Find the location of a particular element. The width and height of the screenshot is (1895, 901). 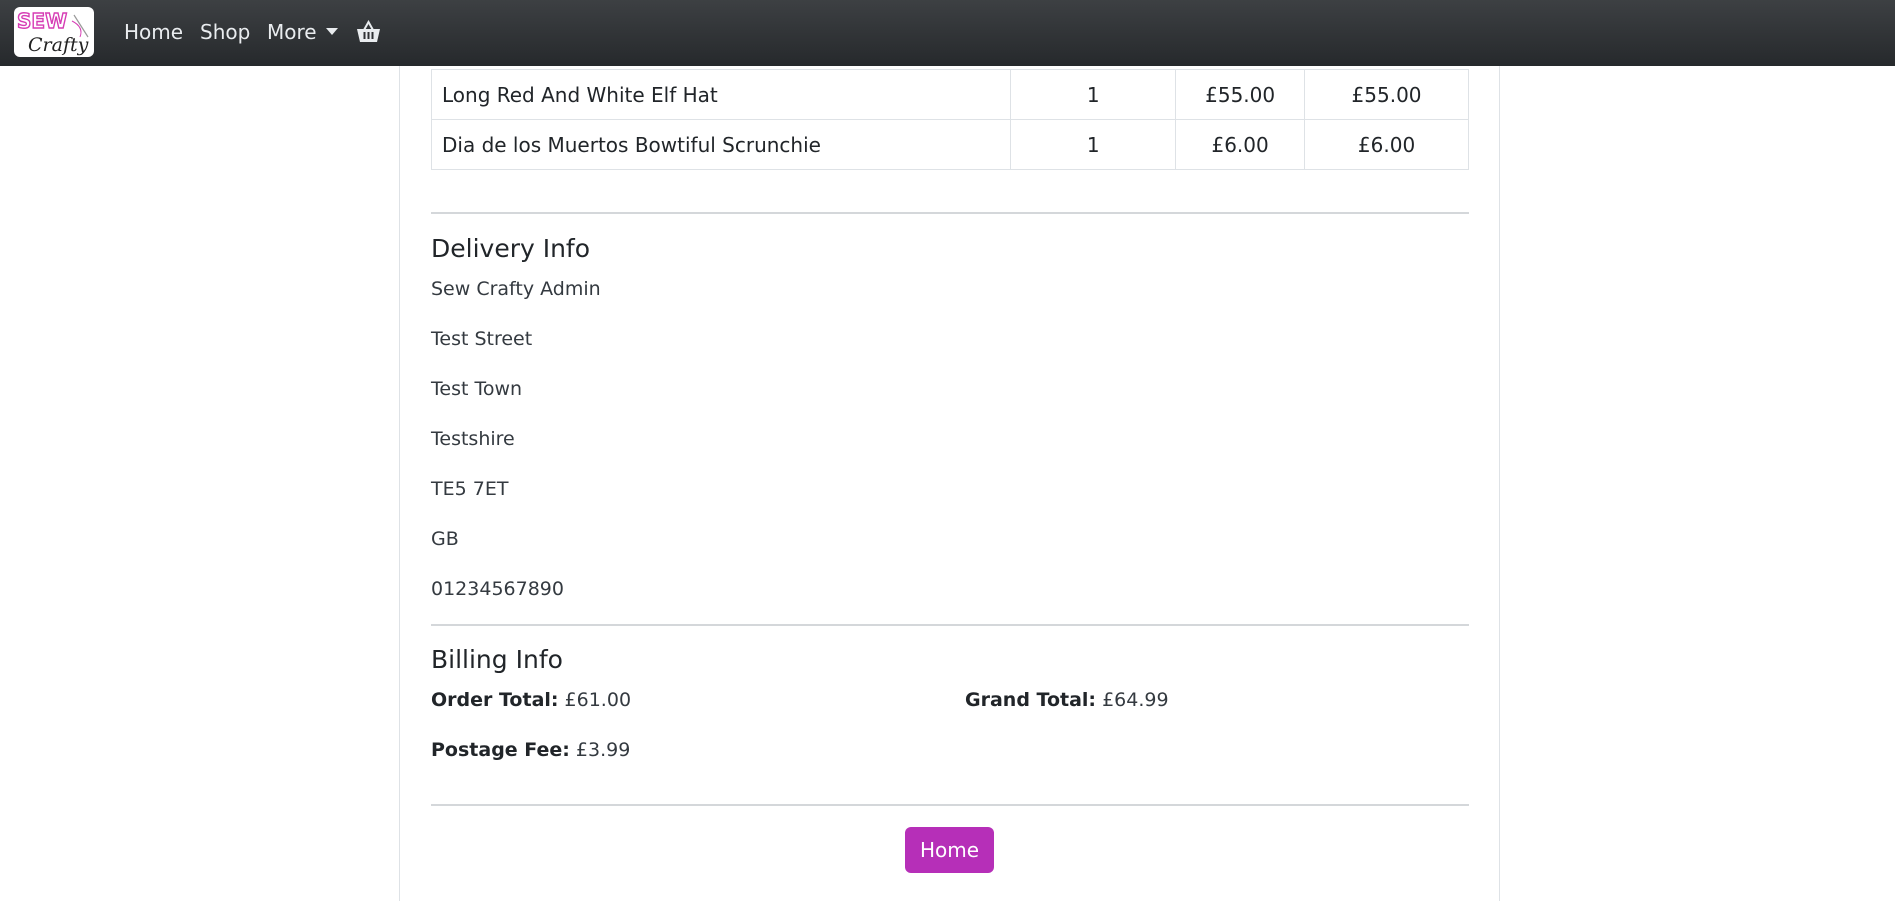

basket-icon is located at coordinates (368, 32).